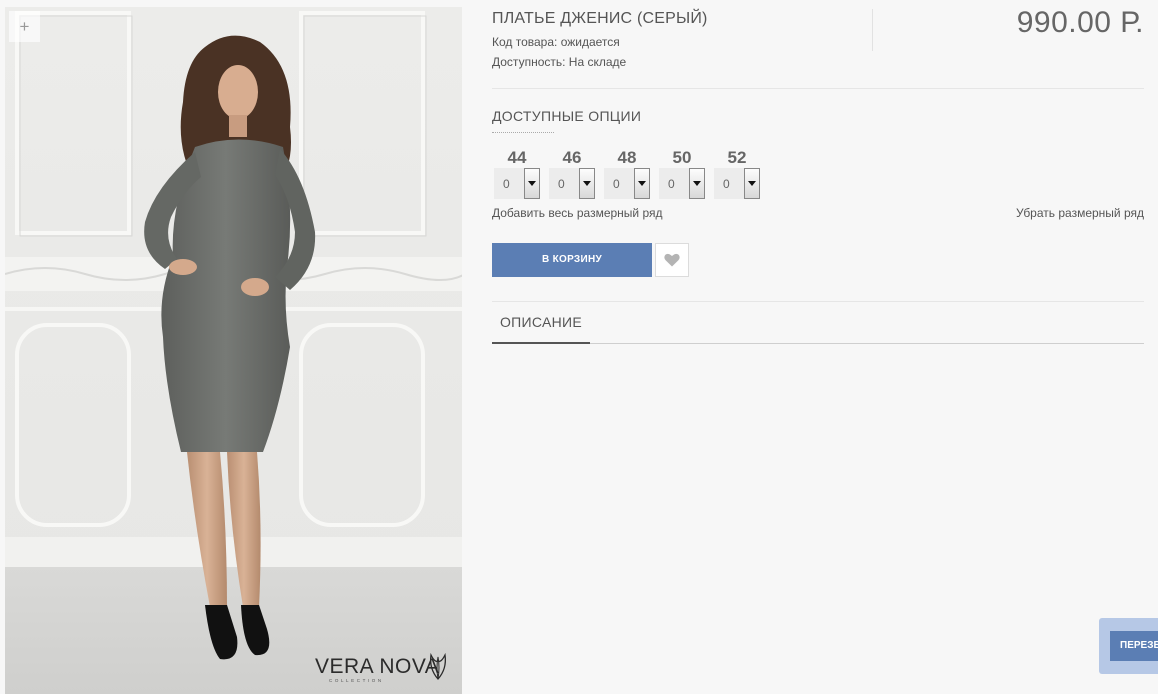 This screenshot has height=694, width=1158. Describe the element at coordinates (541, 327) in the screenshot. I see `tab-description: ОПИСАНИЕ` at that location.